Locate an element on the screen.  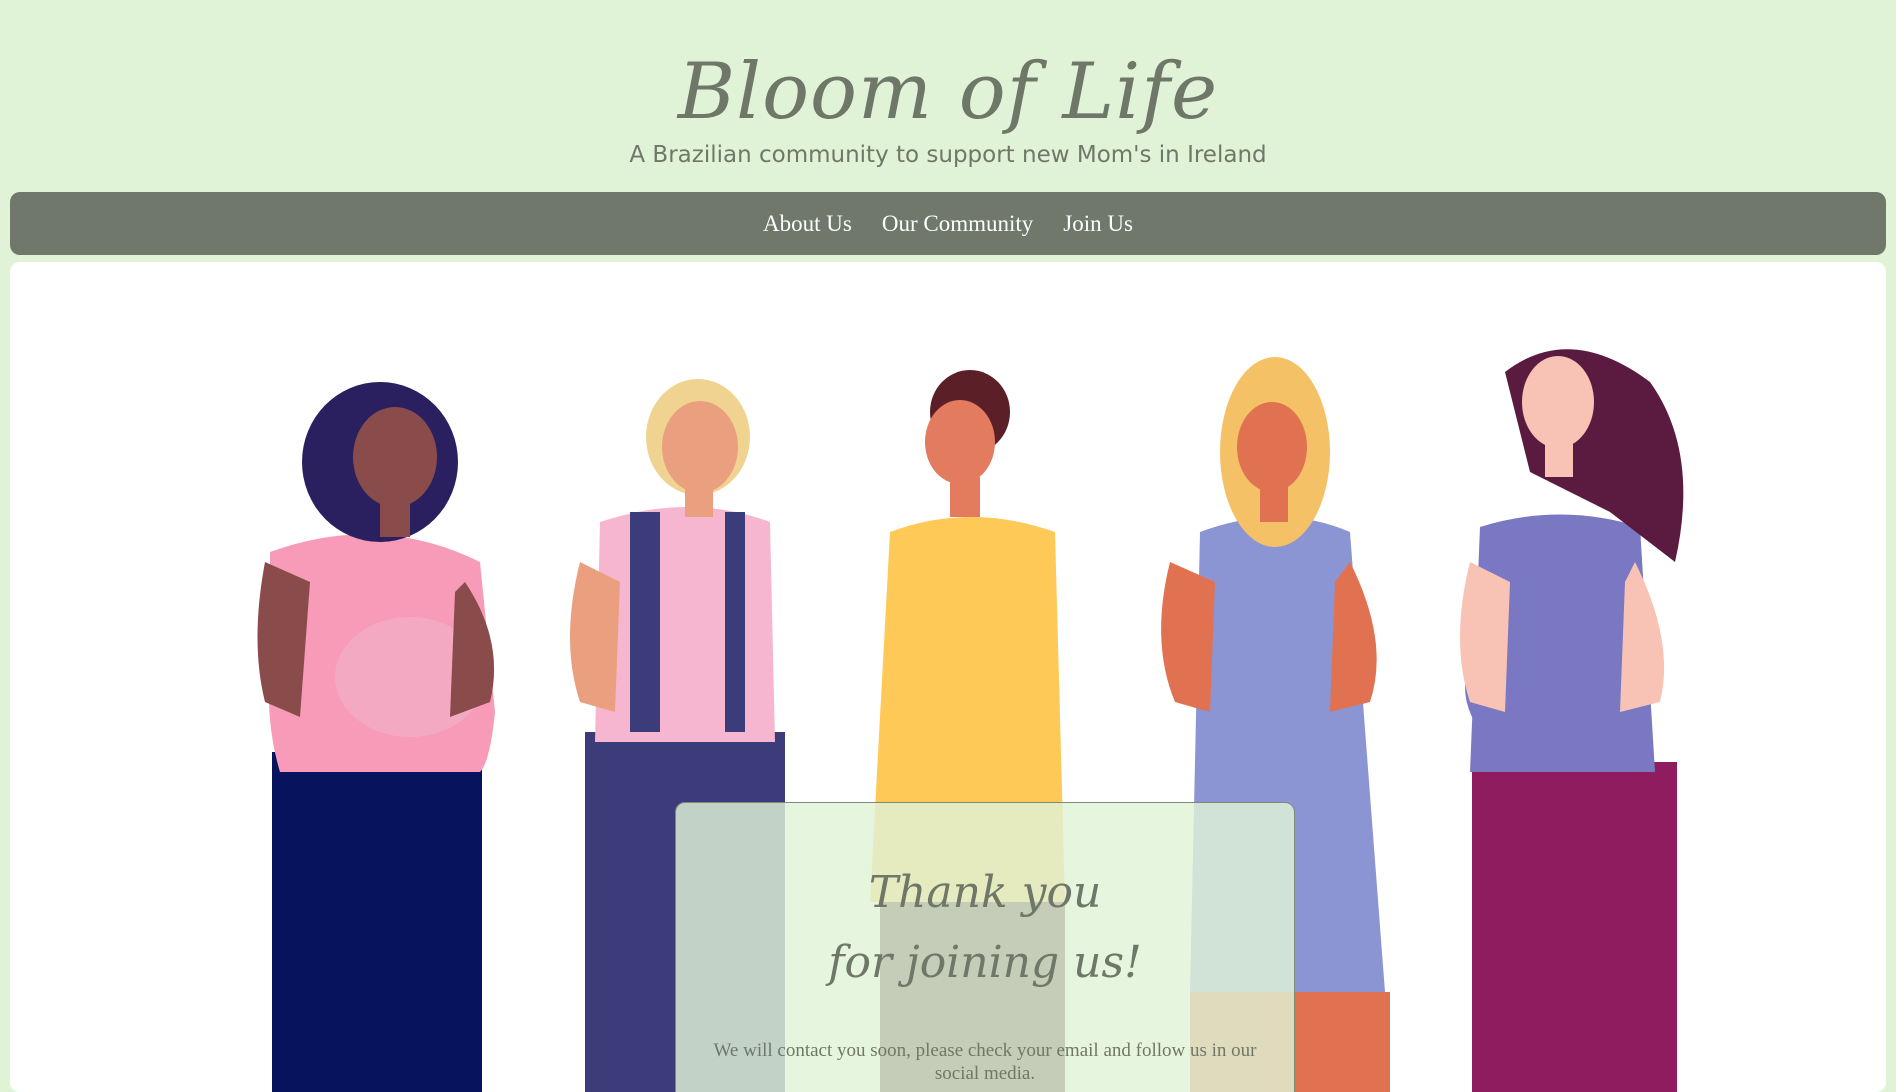
site-title: Bloom of Life is located at coordinates (948, 92).